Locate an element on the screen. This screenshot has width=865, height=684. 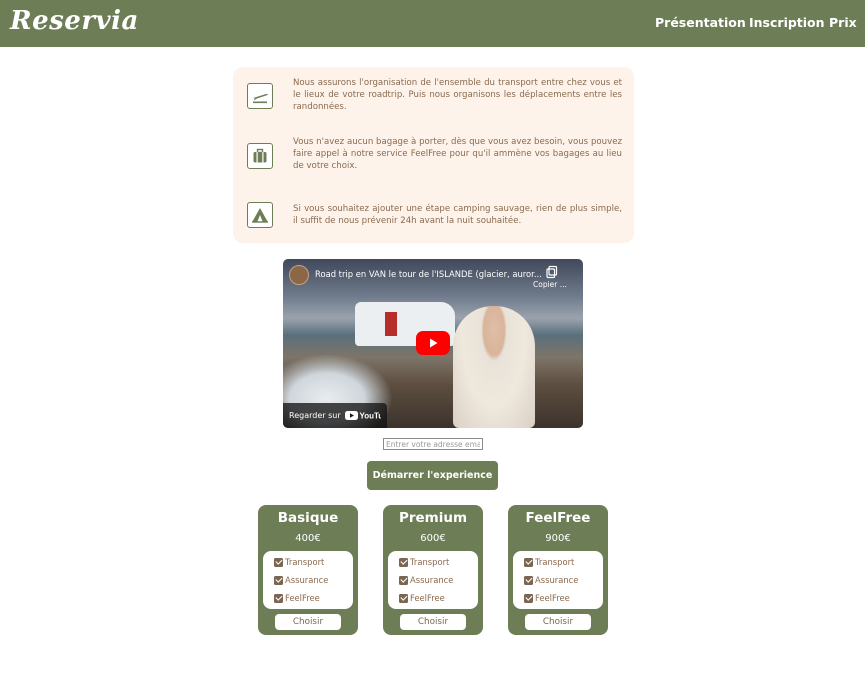
plan-name: FeelFree is located at coordinates (558, 518).